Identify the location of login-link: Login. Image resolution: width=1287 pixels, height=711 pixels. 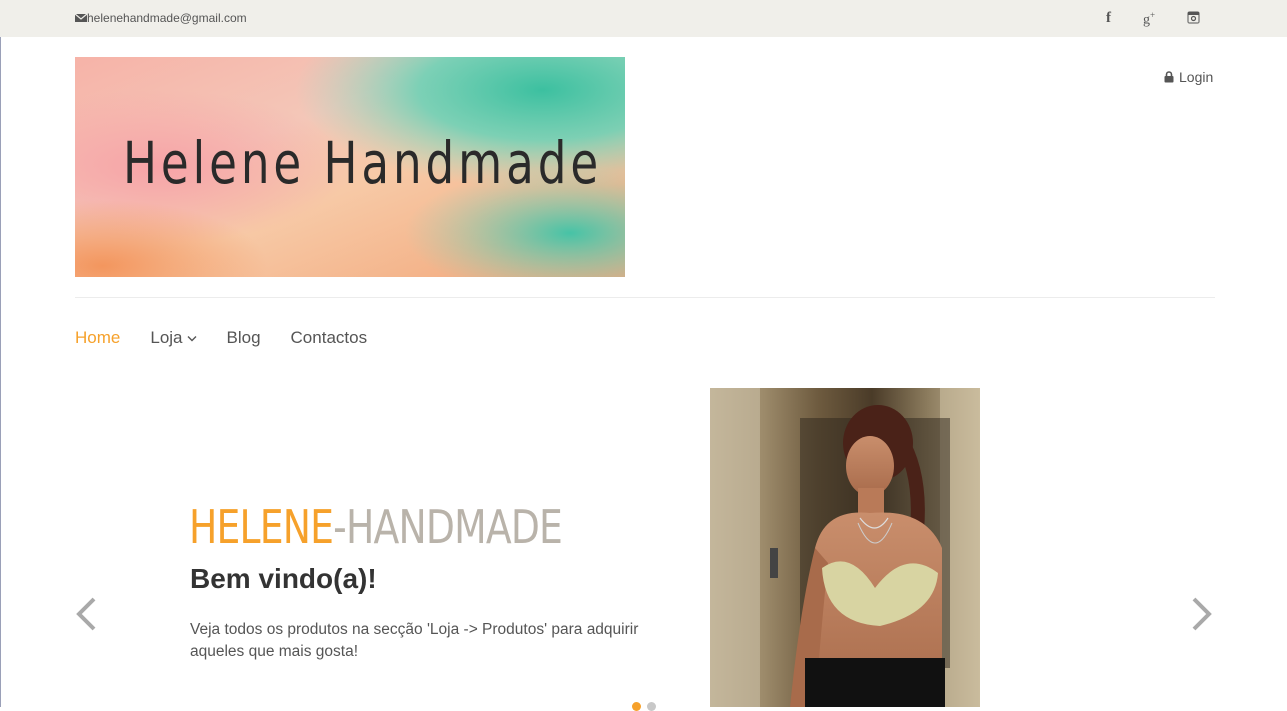
(1188, 77).